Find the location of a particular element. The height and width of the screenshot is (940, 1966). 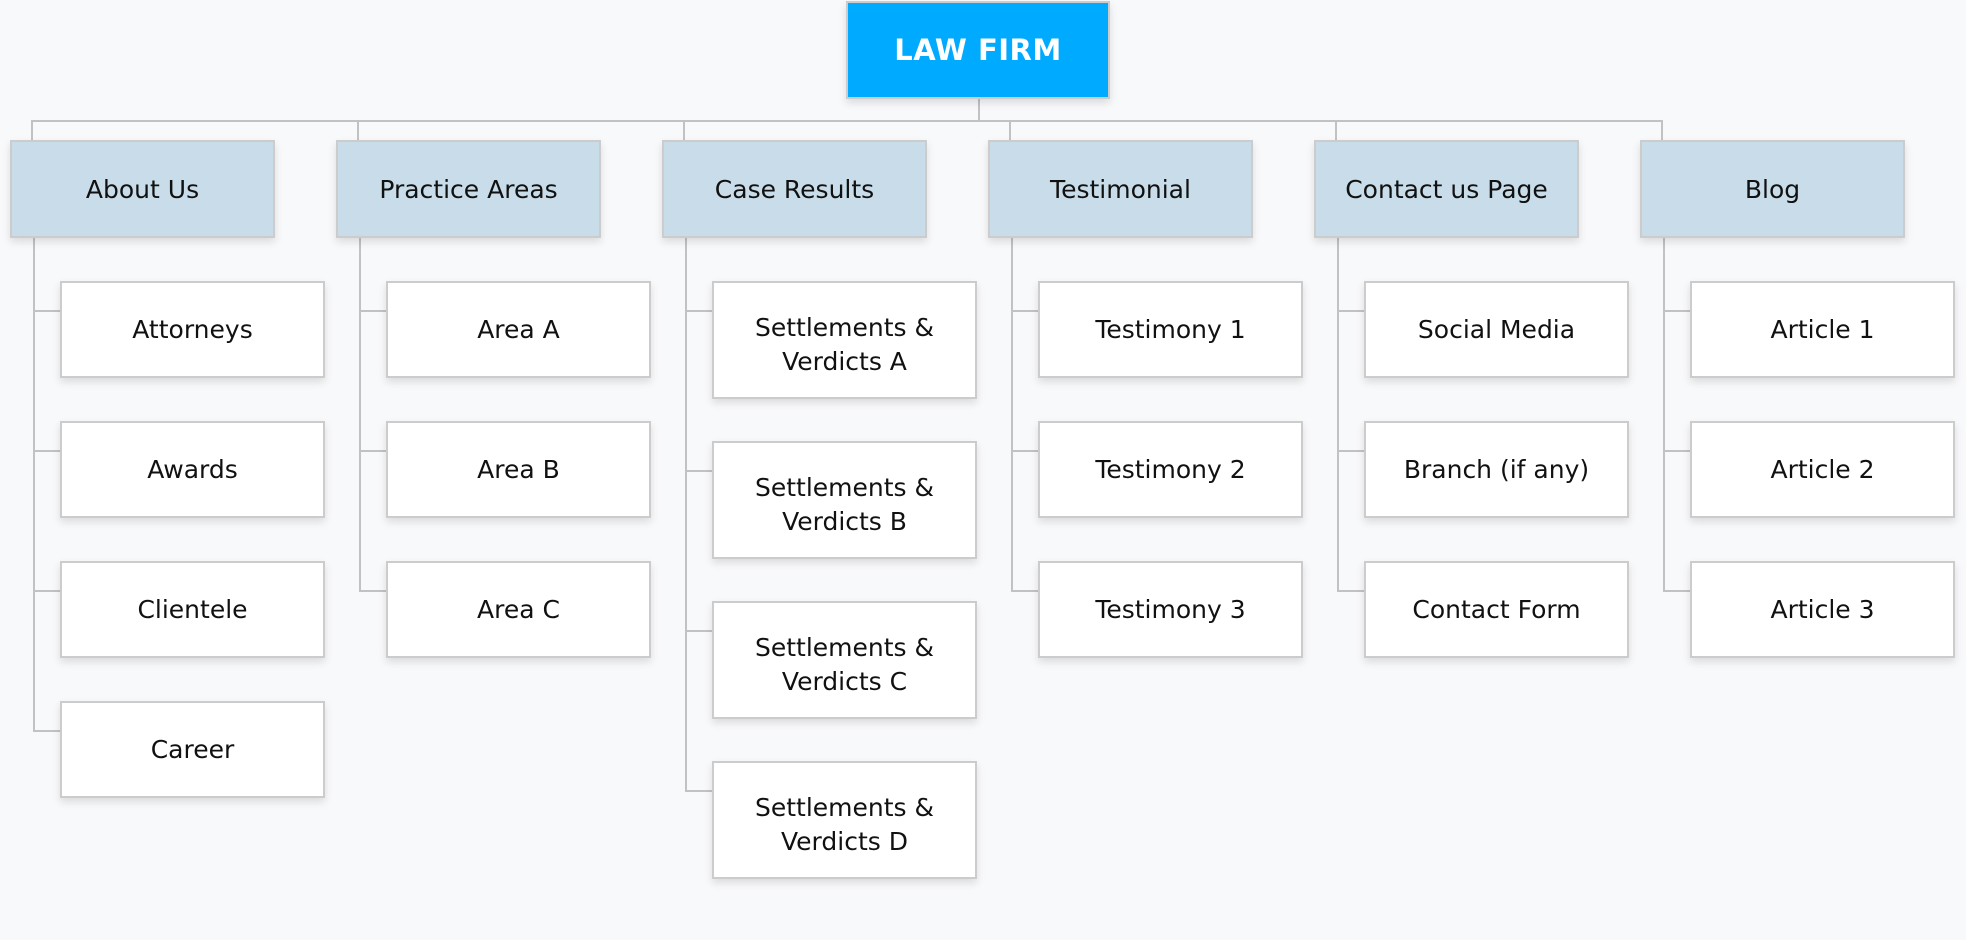

root-node-label: LAW FIRM is located at coordinates (978, 50).